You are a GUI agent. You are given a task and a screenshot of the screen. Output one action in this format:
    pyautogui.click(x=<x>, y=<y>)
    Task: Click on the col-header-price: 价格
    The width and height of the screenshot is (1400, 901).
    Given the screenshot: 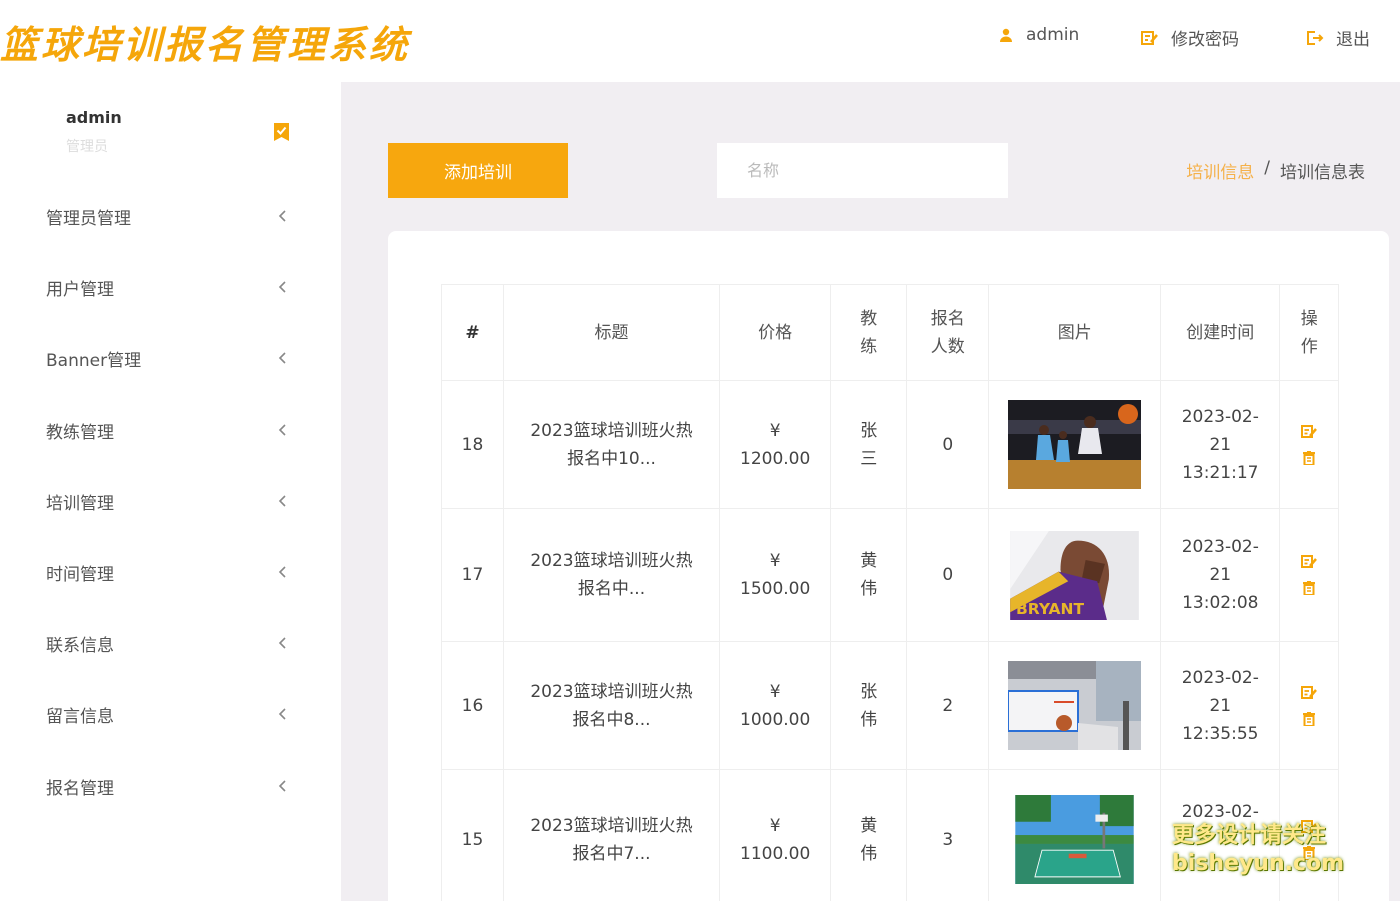 What is the action you would take?
    pyautogui.click(x=775, y=332)
    